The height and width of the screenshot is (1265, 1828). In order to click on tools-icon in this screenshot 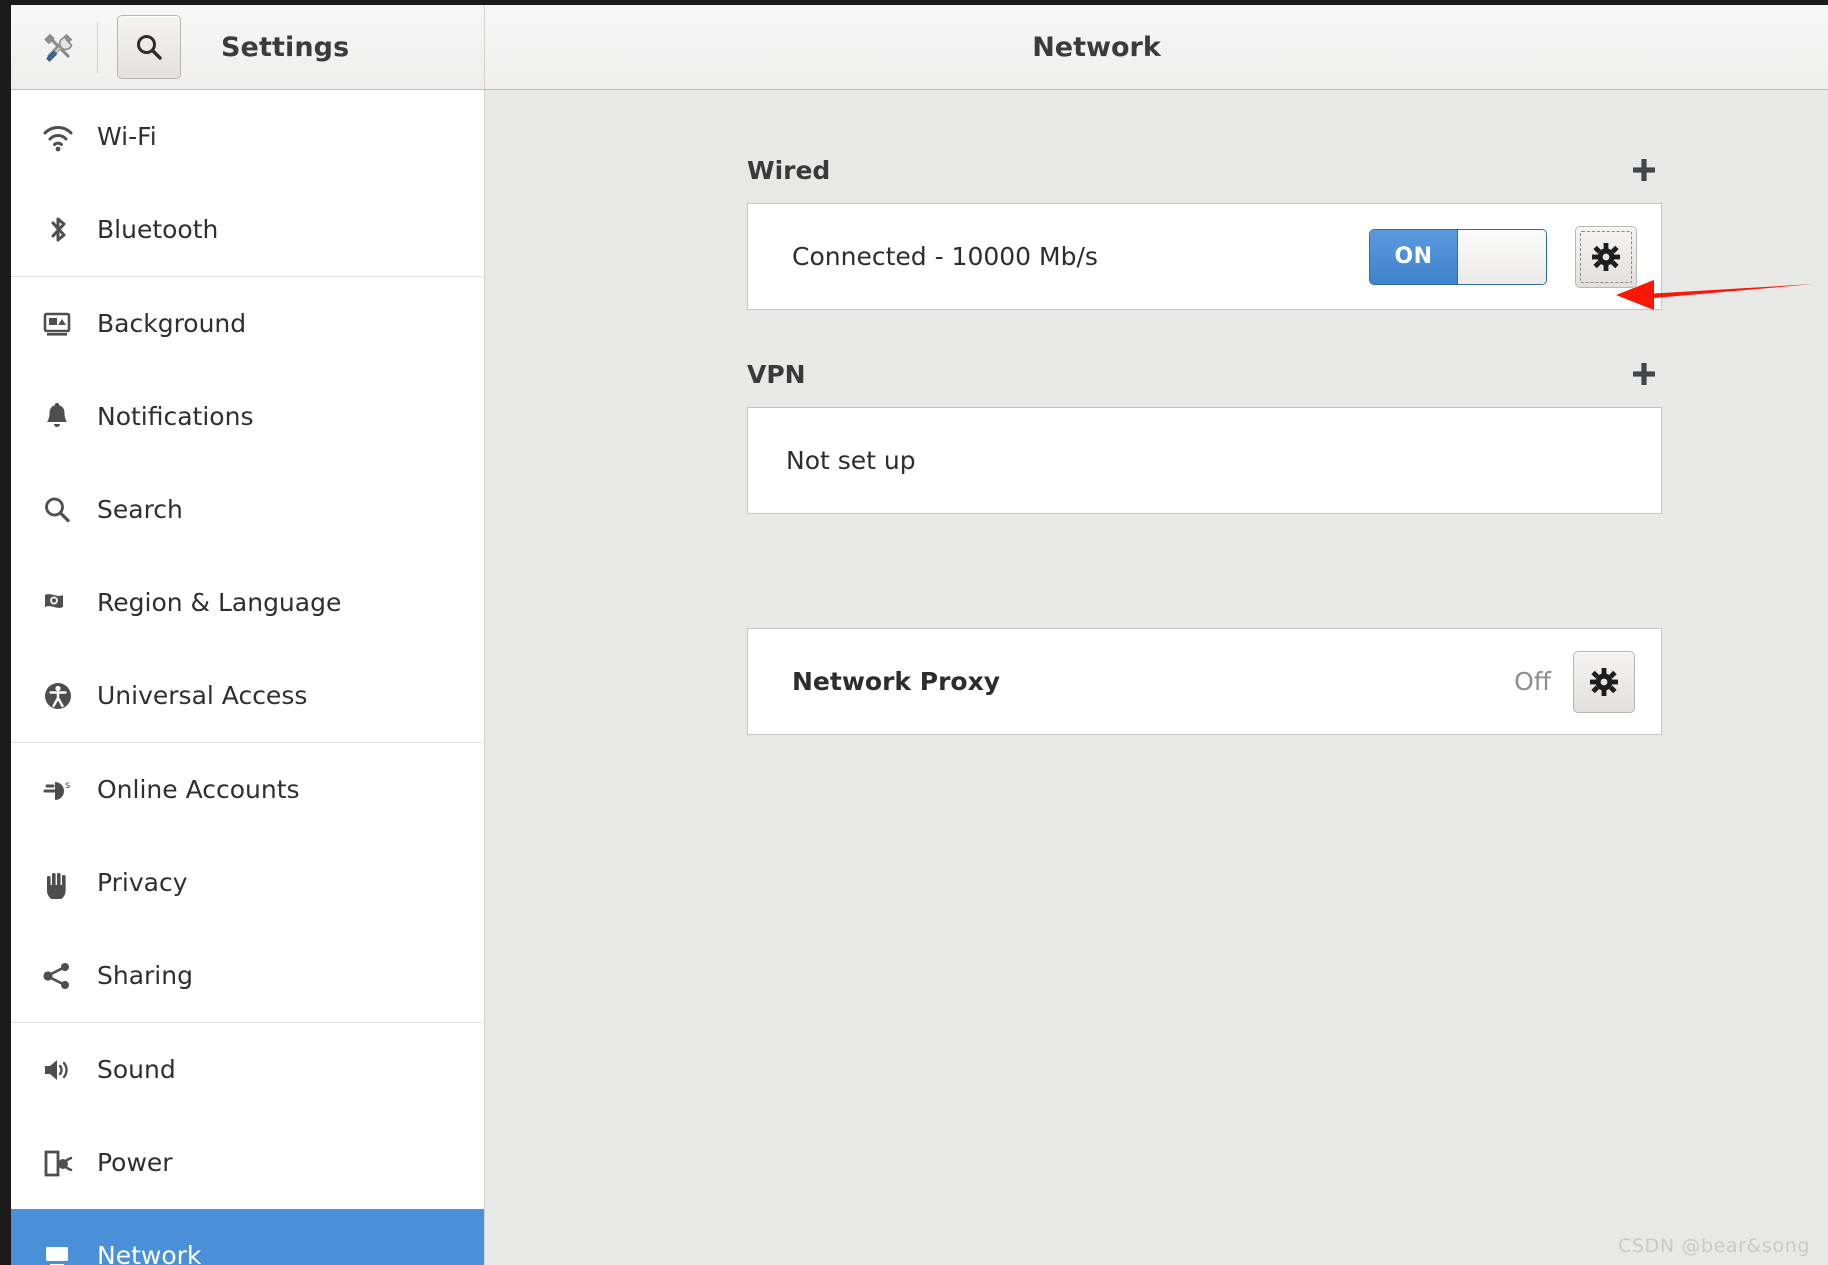, I will do `click(58, 47)`.